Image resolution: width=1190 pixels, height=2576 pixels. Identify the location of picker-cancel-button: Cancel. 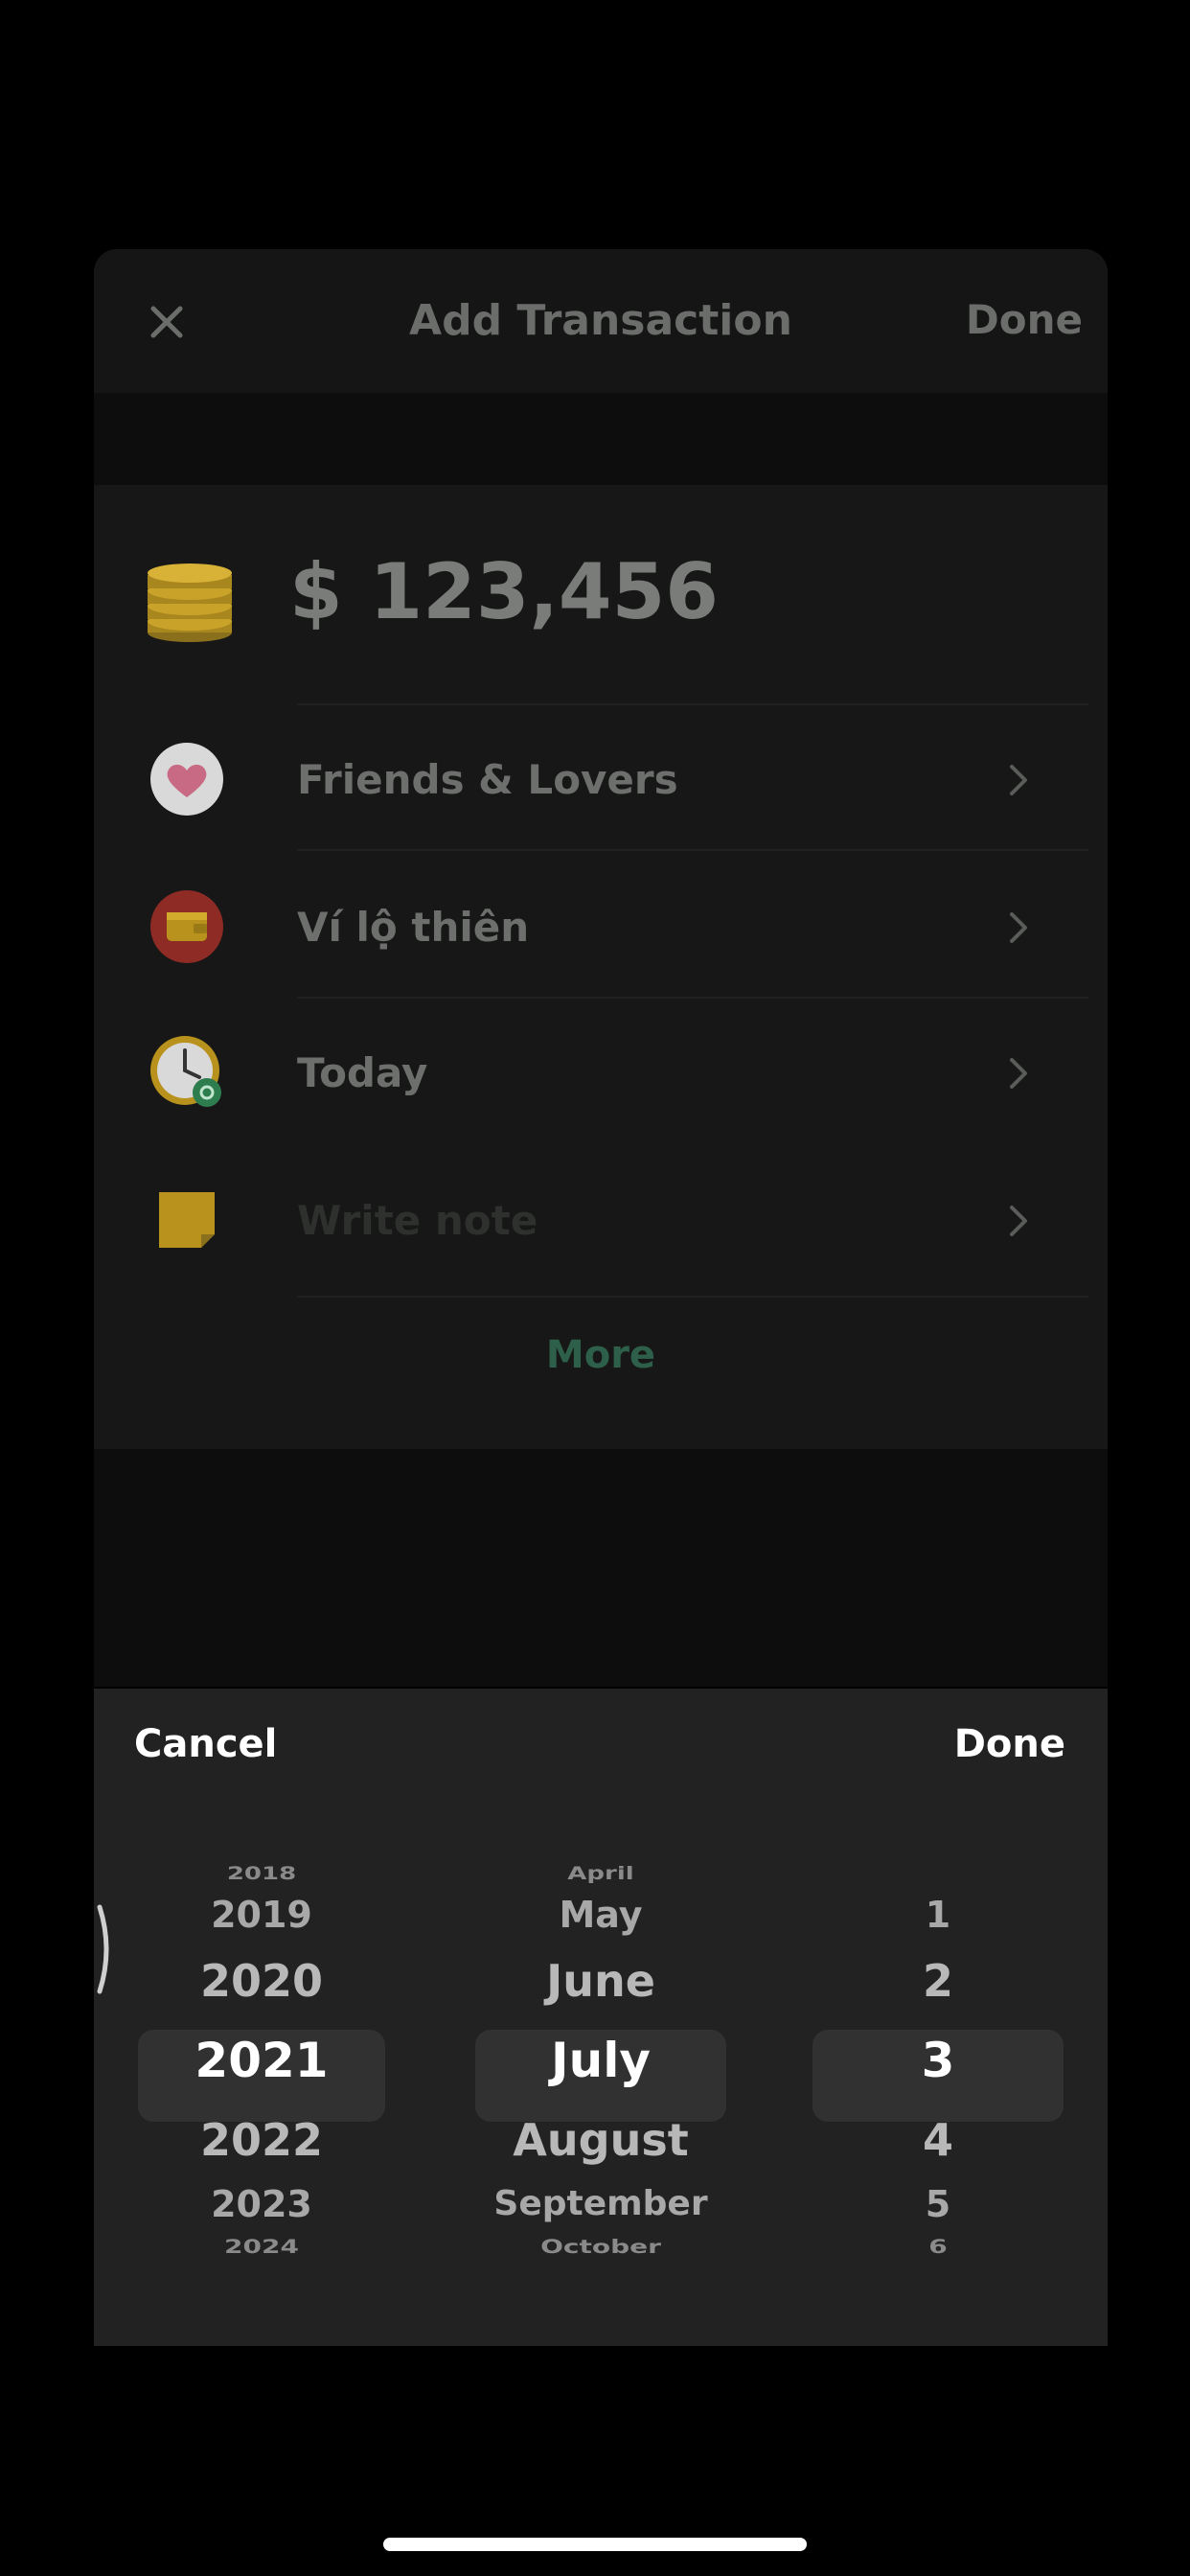
(206, 1744).